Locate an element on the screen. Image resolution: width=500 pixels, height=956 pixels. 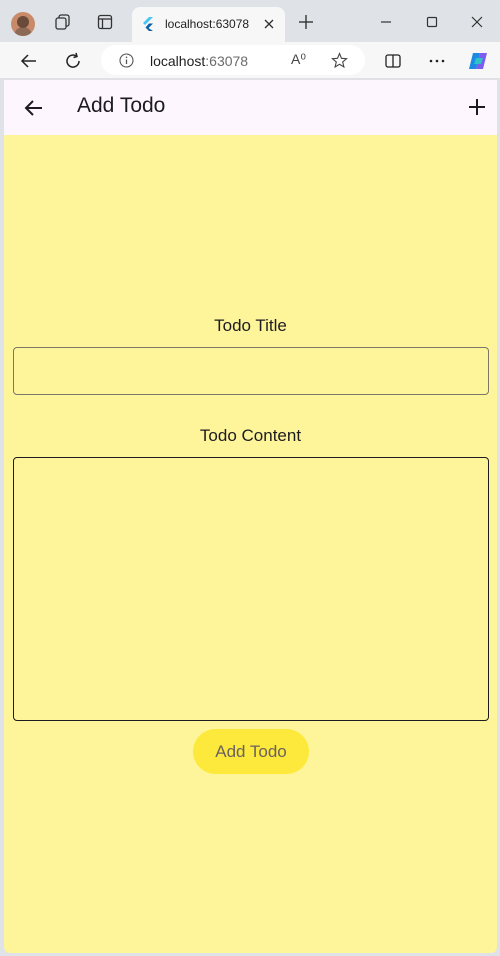
favorite-icon is located at coordinates (339, 63).